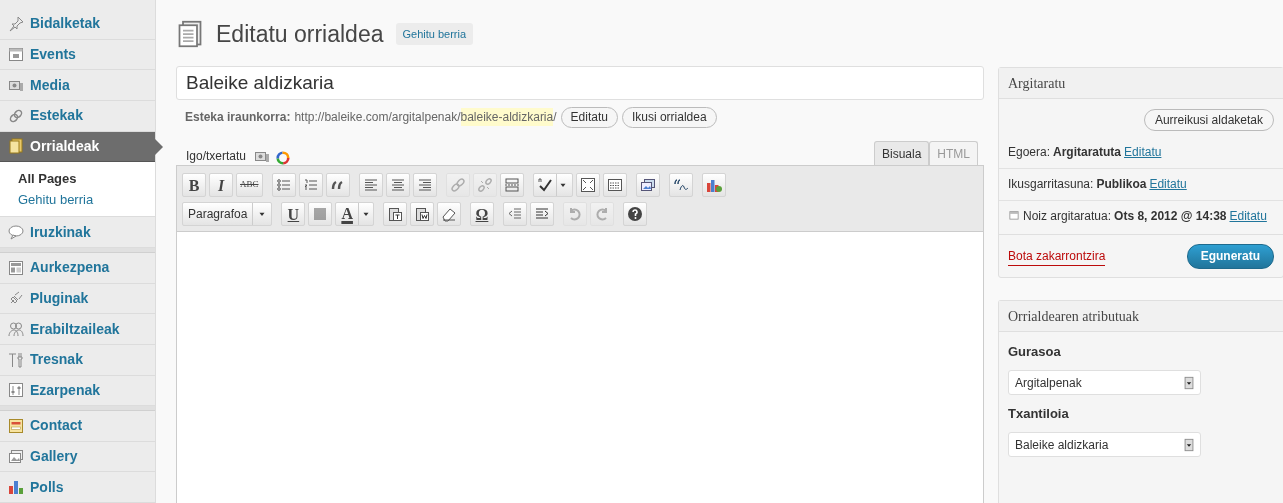  I want to click on status-label: Egoera:, so click(1029, 152).